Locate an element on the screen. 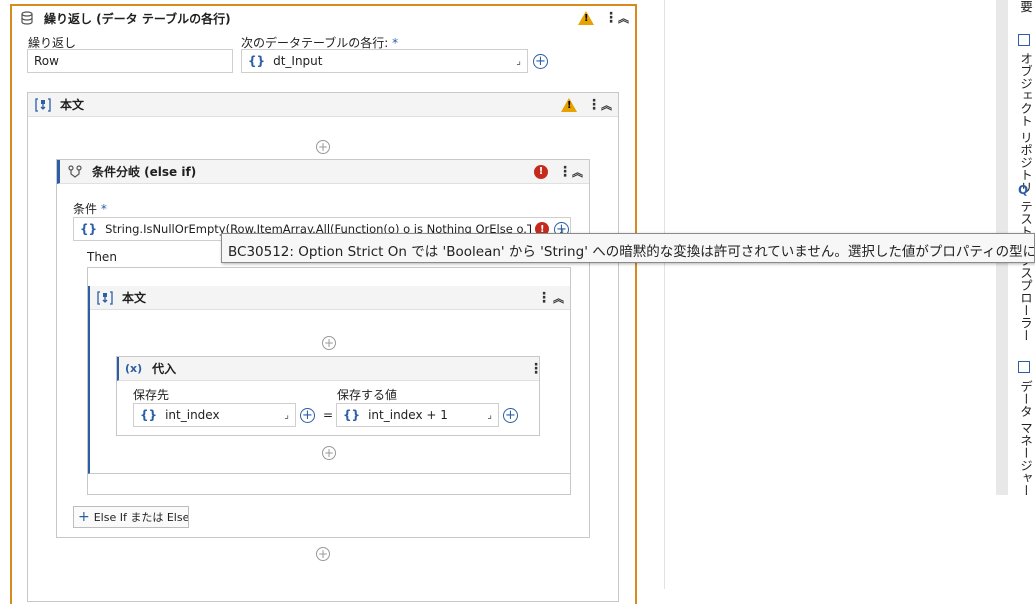 This screenshot has width=1035, height=604. assign-to-value: int_index is located at coordinates (192, 415).